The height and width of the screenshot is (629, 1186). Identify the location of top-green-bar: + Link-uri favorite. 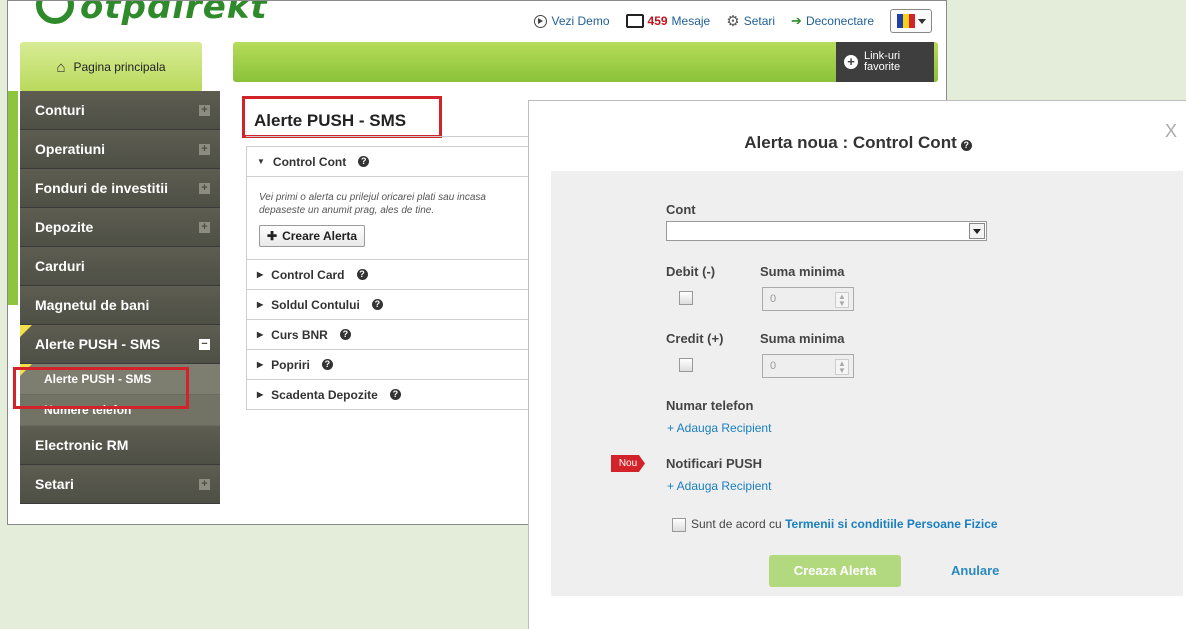
(585, 62).